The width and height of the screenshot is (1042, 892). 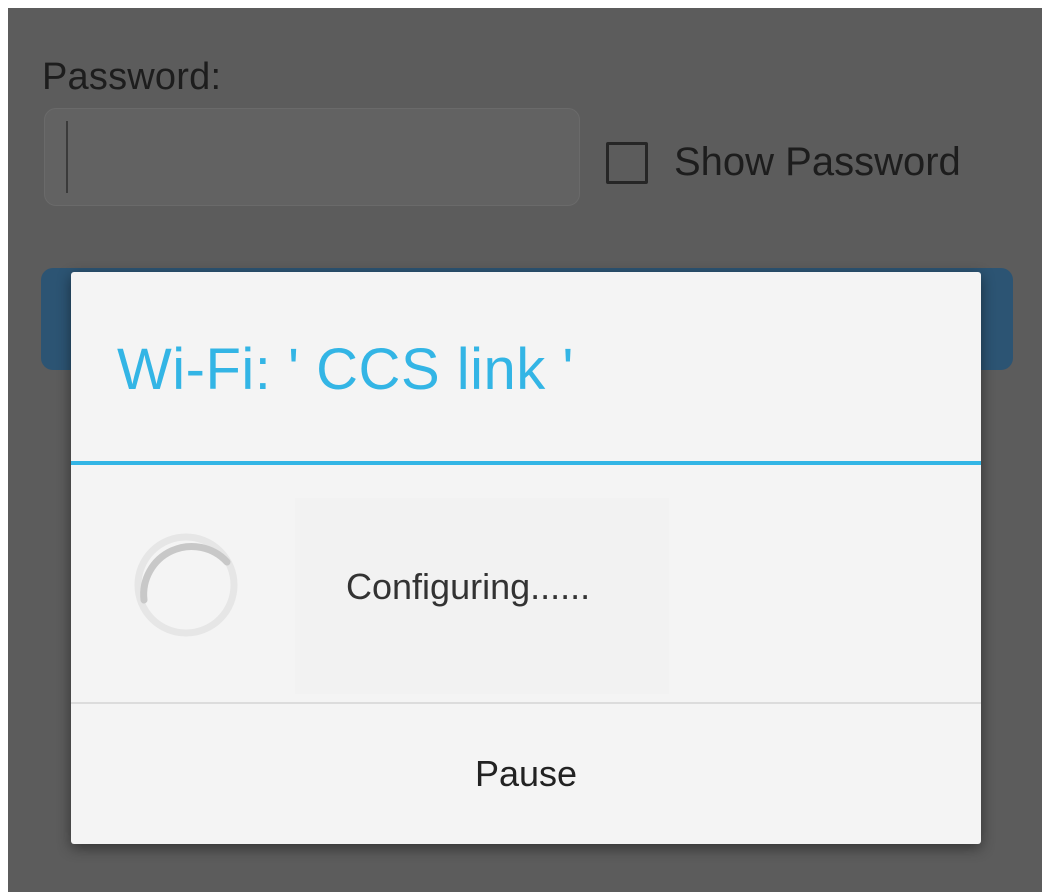 I want to click on text-cursor, so click(x=67, y=157).